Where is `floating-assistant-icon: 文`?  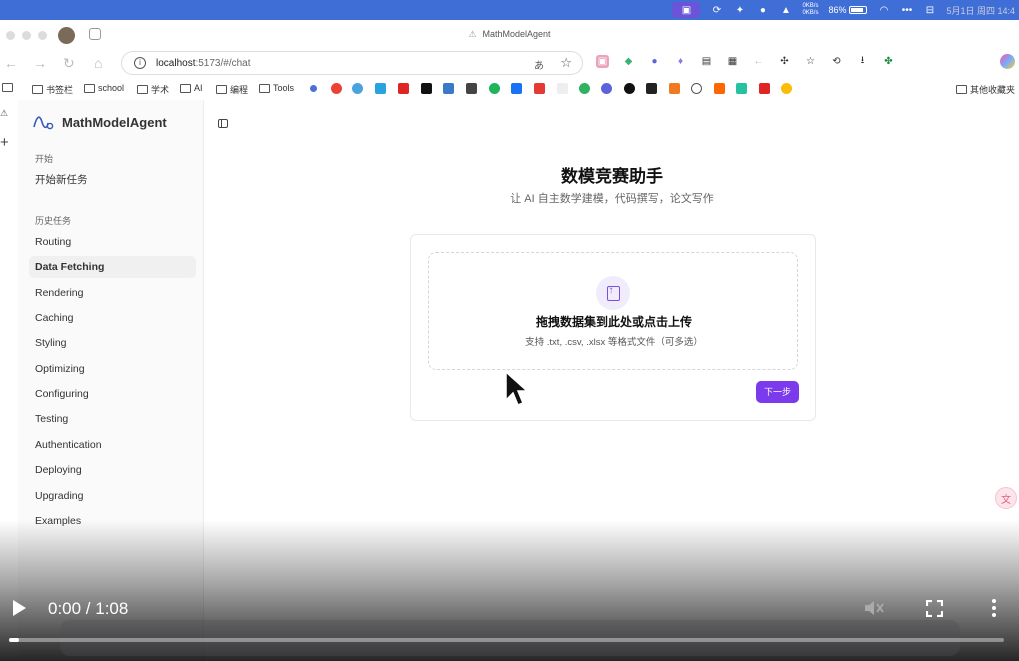 floating-assistant-icon: 文 is located at coordinates (1006, 498).